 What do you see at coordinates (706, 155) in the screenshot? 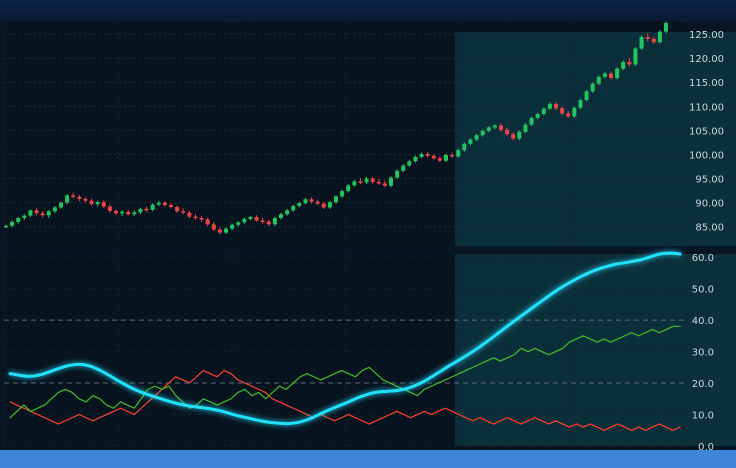
I see `price-tick-label: 100.00` at bounding box center [706, 155].